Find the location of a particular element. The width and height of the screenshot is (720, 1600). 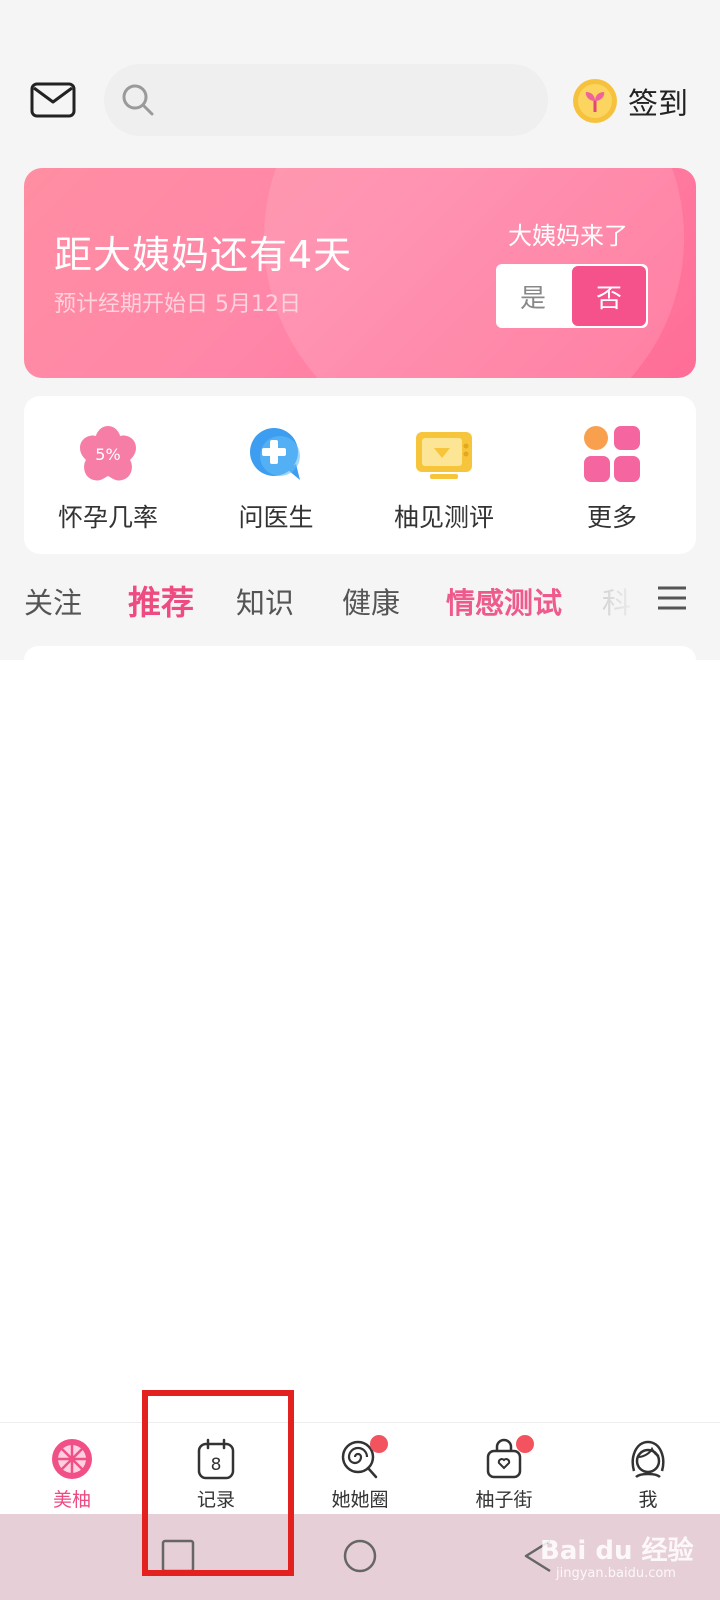

tab-follow: 关注 is located at coordinates (53, 601).